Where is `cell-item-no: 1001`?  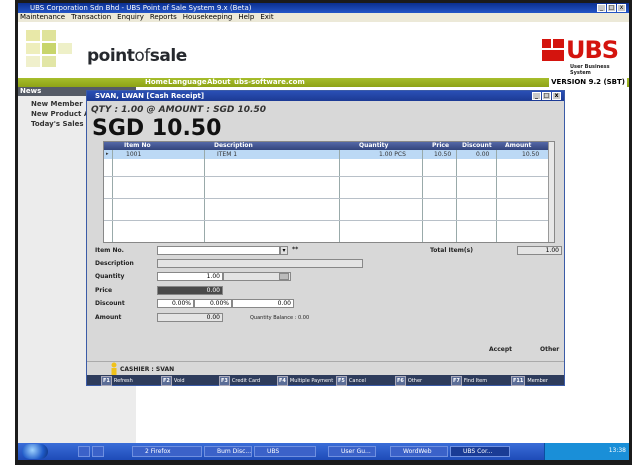 cell-item-no: 1001 is located at coordinates (134, 154).